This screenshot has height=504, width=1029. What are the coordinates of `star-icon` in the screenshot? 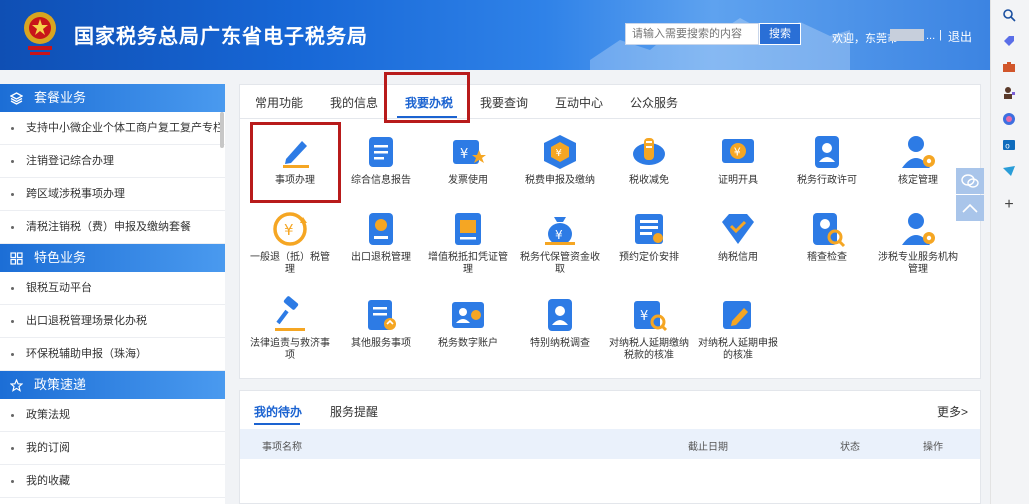 It's located at (16, 385).